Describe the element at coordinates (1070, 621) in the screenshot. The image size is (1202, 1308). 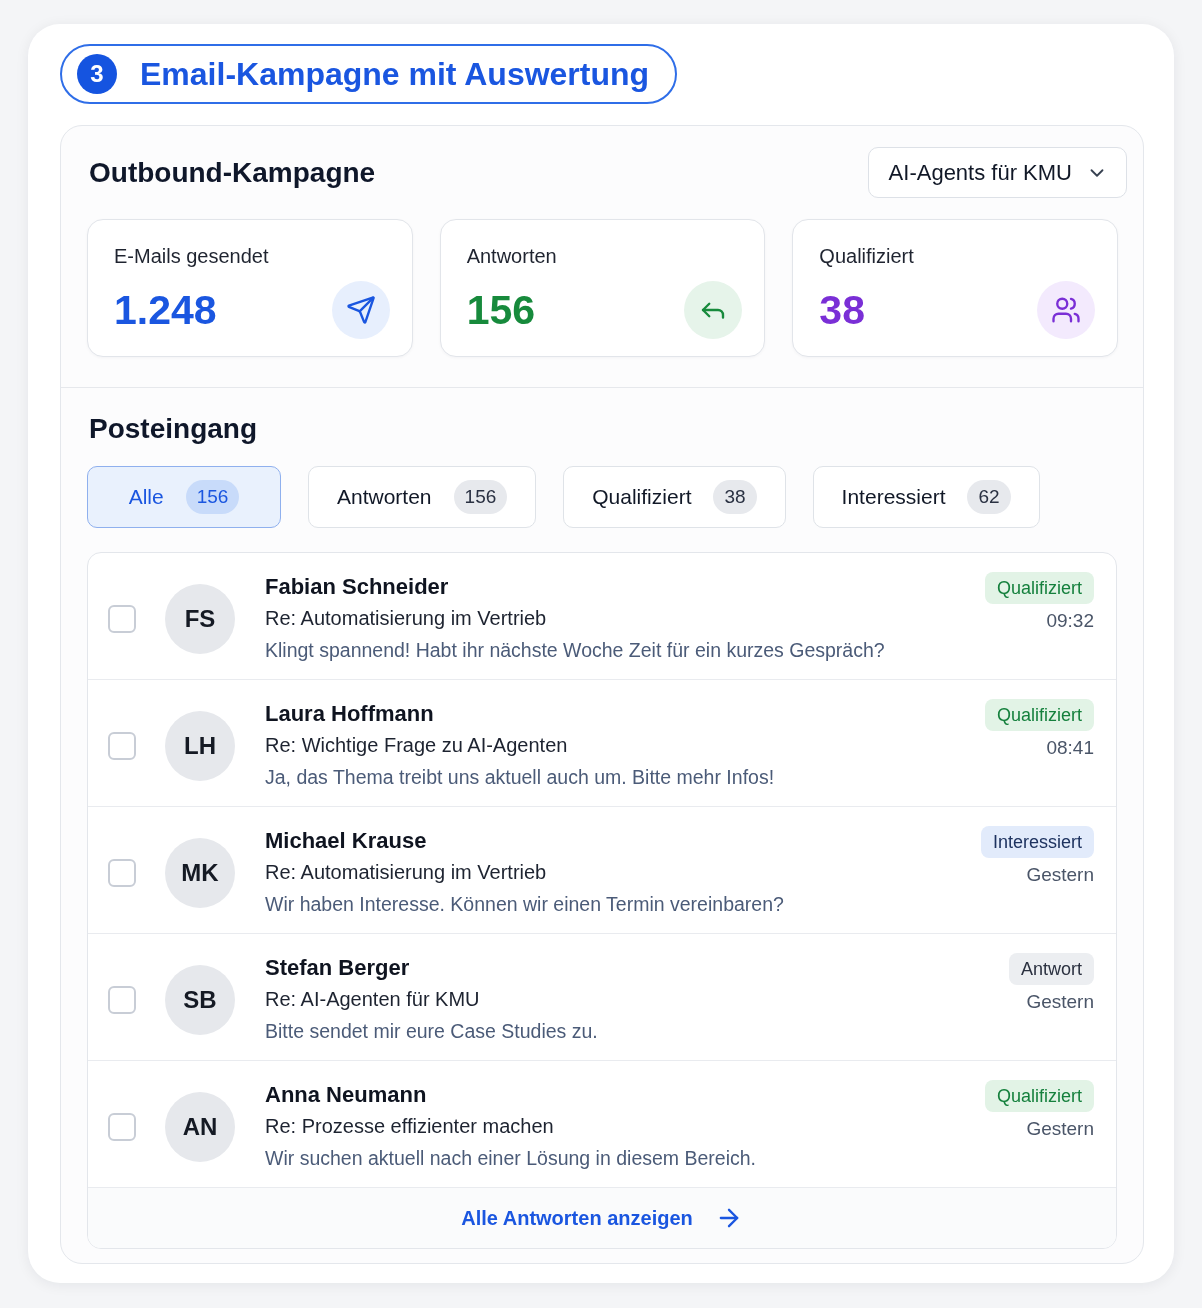
I see `message-time: 09:32` at that location.